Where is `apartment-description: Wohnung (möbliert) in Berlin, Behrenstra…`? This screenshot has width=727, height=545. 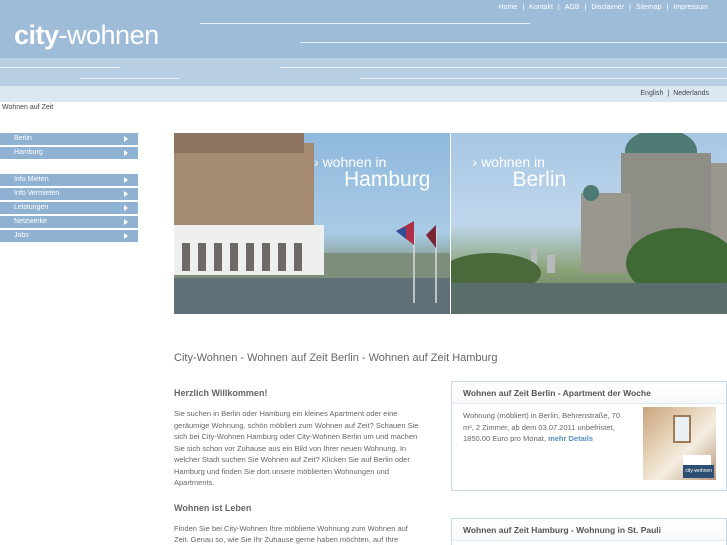 apartment-description: Wohnung (möbliert) in Berlin, Behrenstra… is located at coordinates (542, 427).